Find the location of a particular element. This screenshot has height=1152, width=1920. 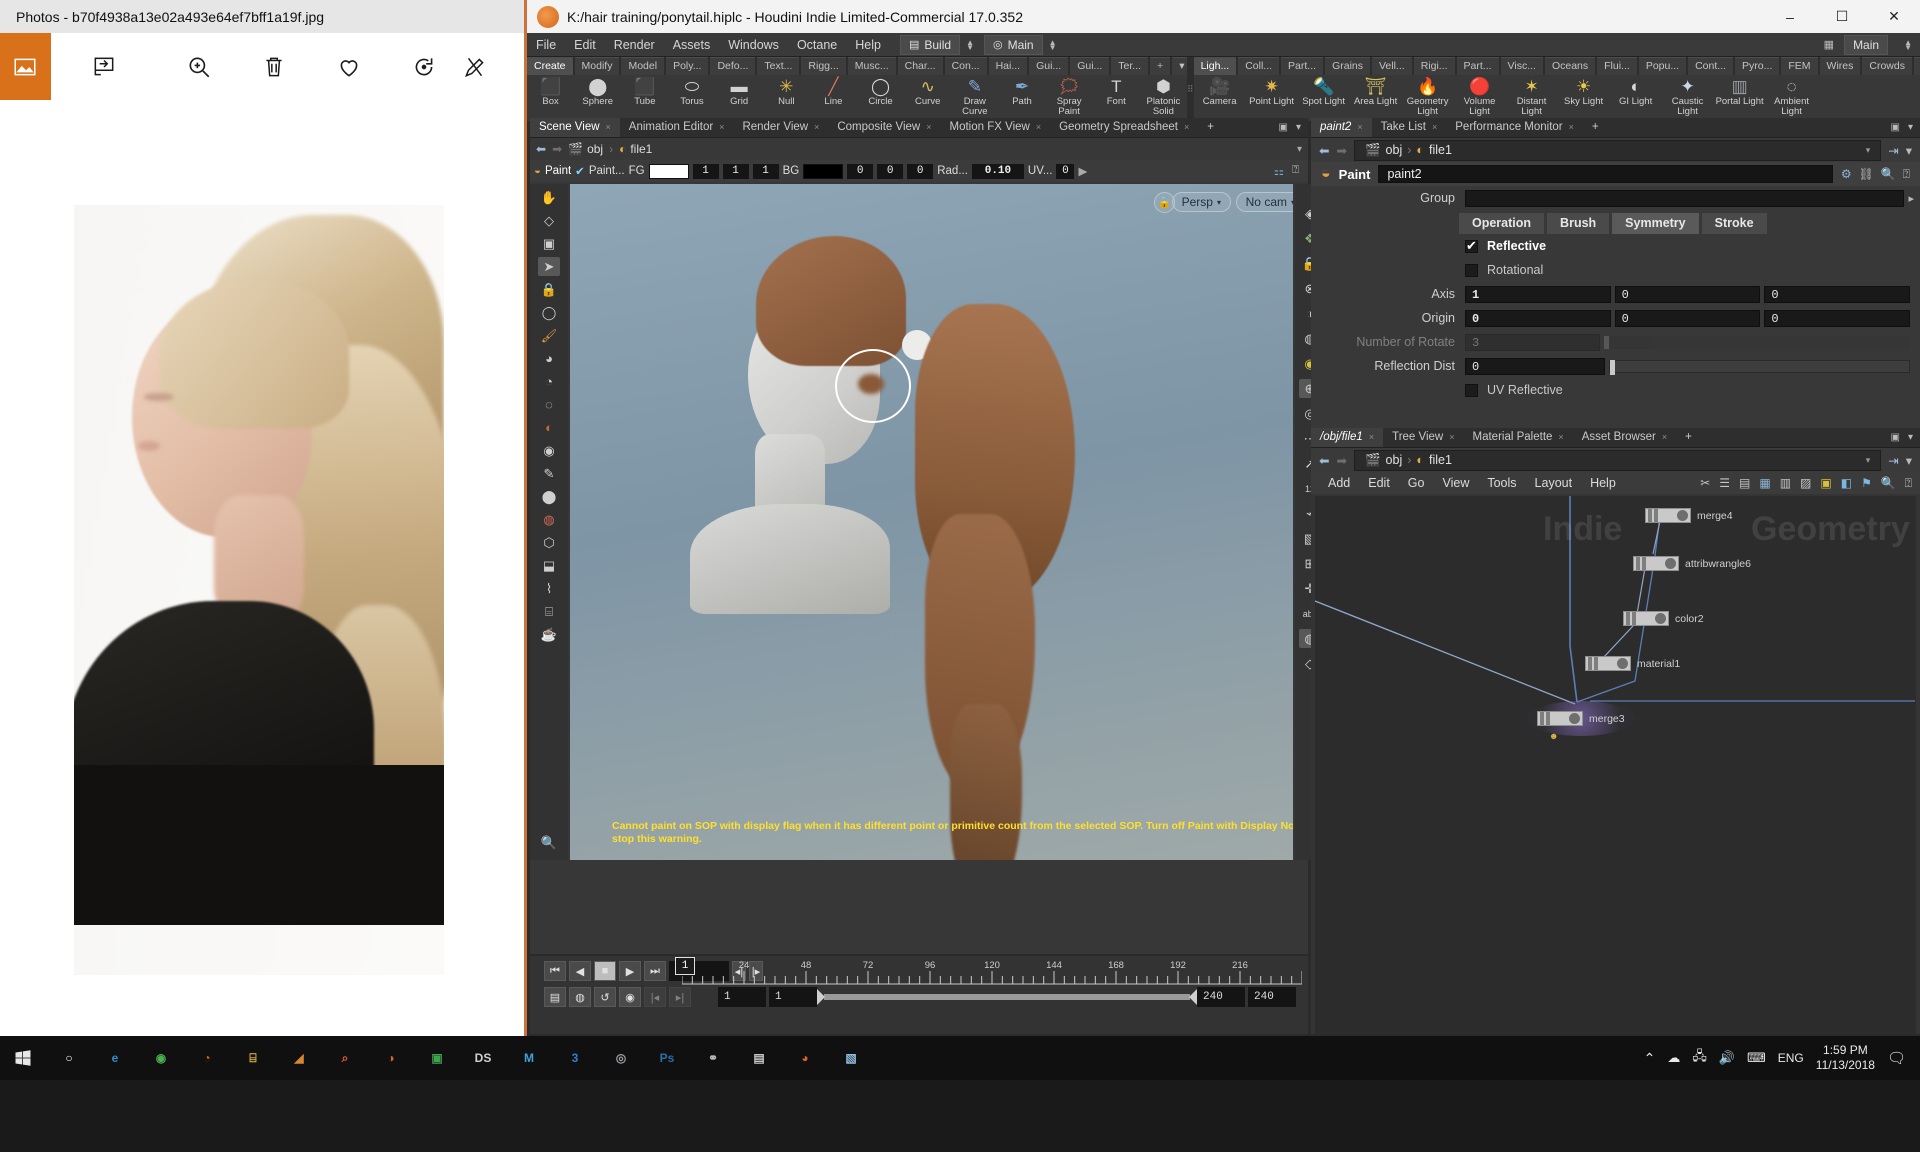

panel-tab-take-list: Take List × is located at coordinates (1409, 127).